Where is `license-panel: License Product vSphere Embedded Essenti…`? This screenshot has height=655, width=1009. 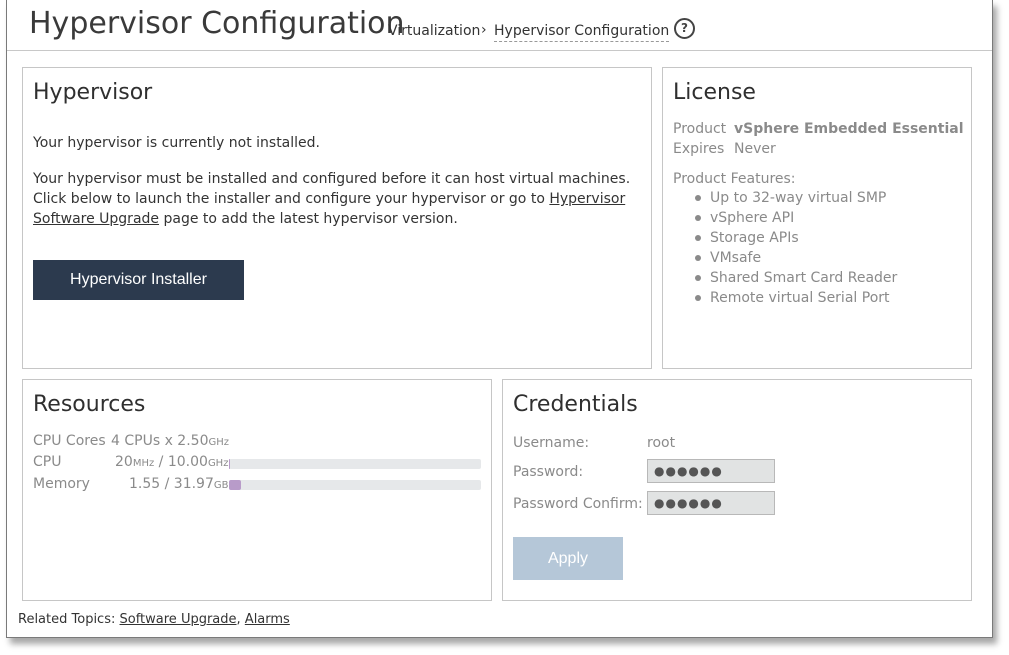 license-panel: License Product vSphere Embedded Essenti… is located at coordinates (817, 218).